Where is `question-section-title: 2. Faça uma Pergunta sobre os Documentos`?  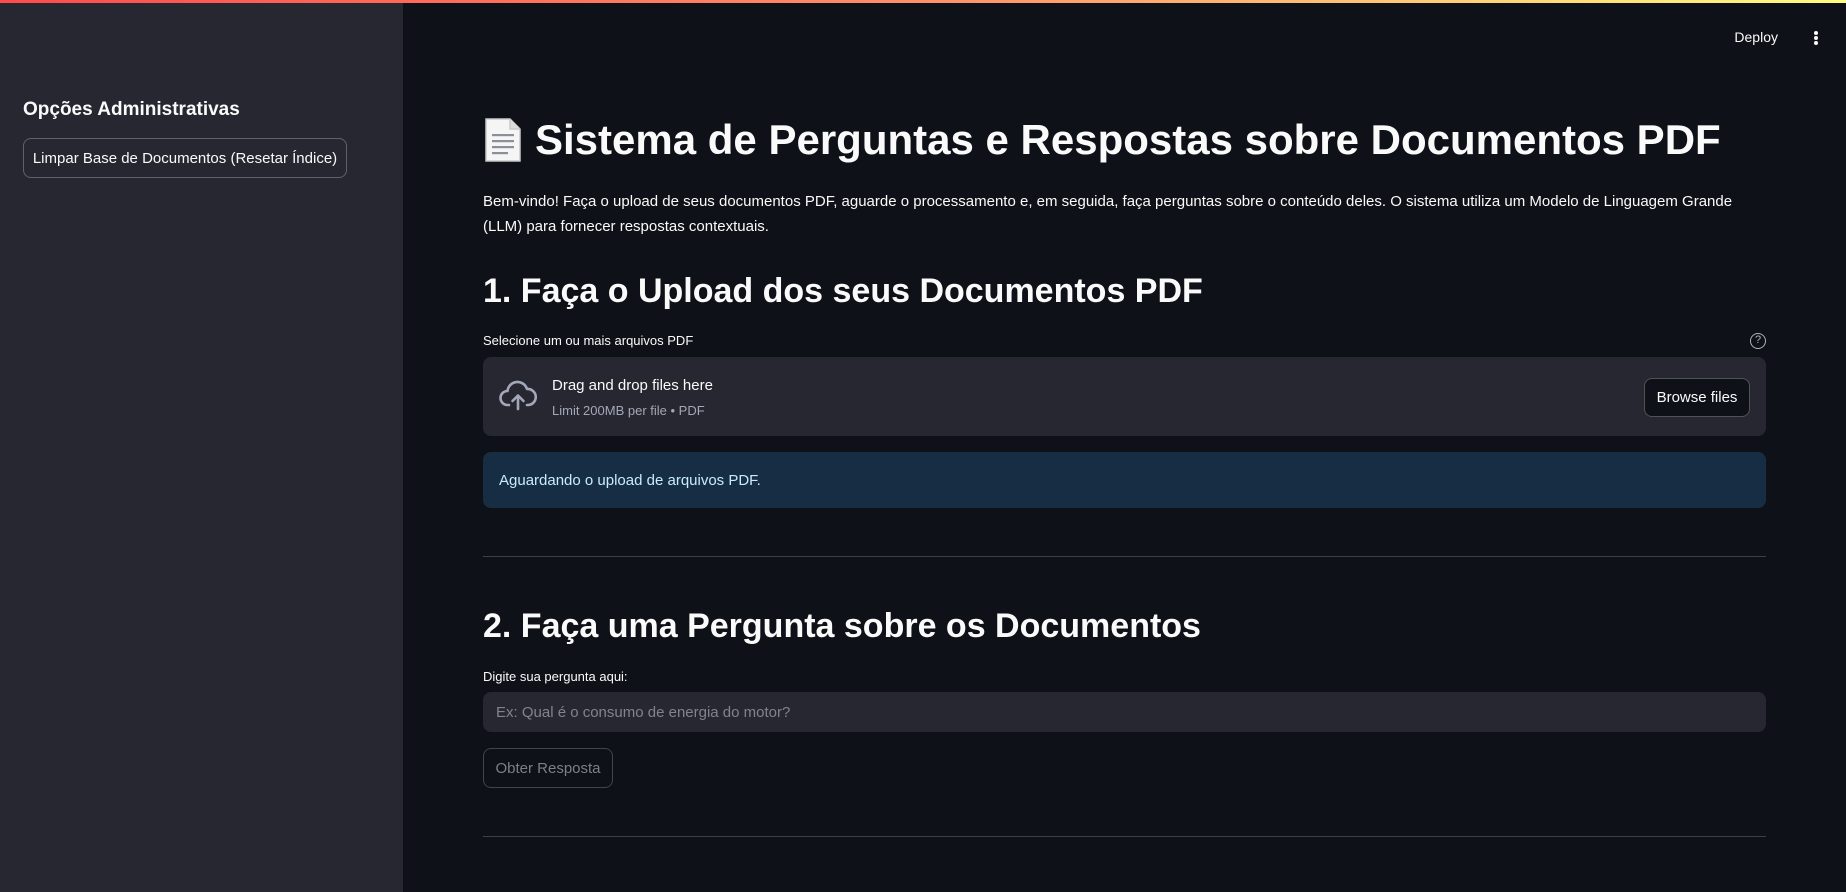 question-section-title: 2. Faça uma Pergunta sobre os Documentos is located at coordinates (842, 626).